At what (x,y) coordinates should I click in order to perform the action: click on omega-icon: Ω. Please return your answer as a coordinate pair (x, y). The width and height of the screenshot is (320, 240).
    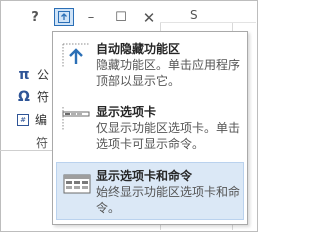
    Looking at the image, I should click on (24, 96).